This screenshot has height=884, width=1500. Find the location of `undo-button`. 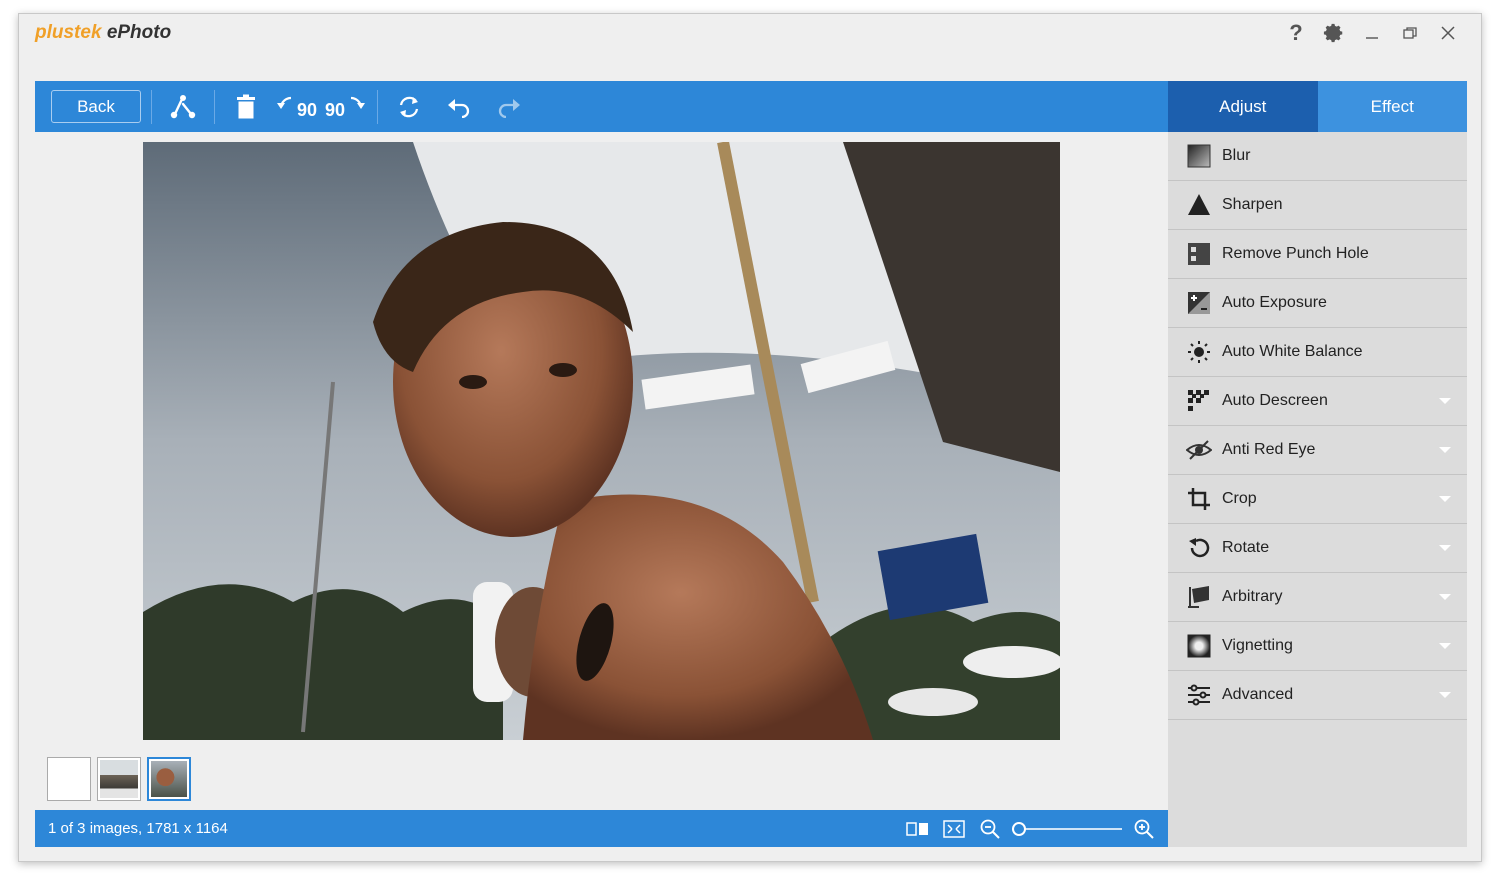

undo-button is located at coordinates (459, 107).